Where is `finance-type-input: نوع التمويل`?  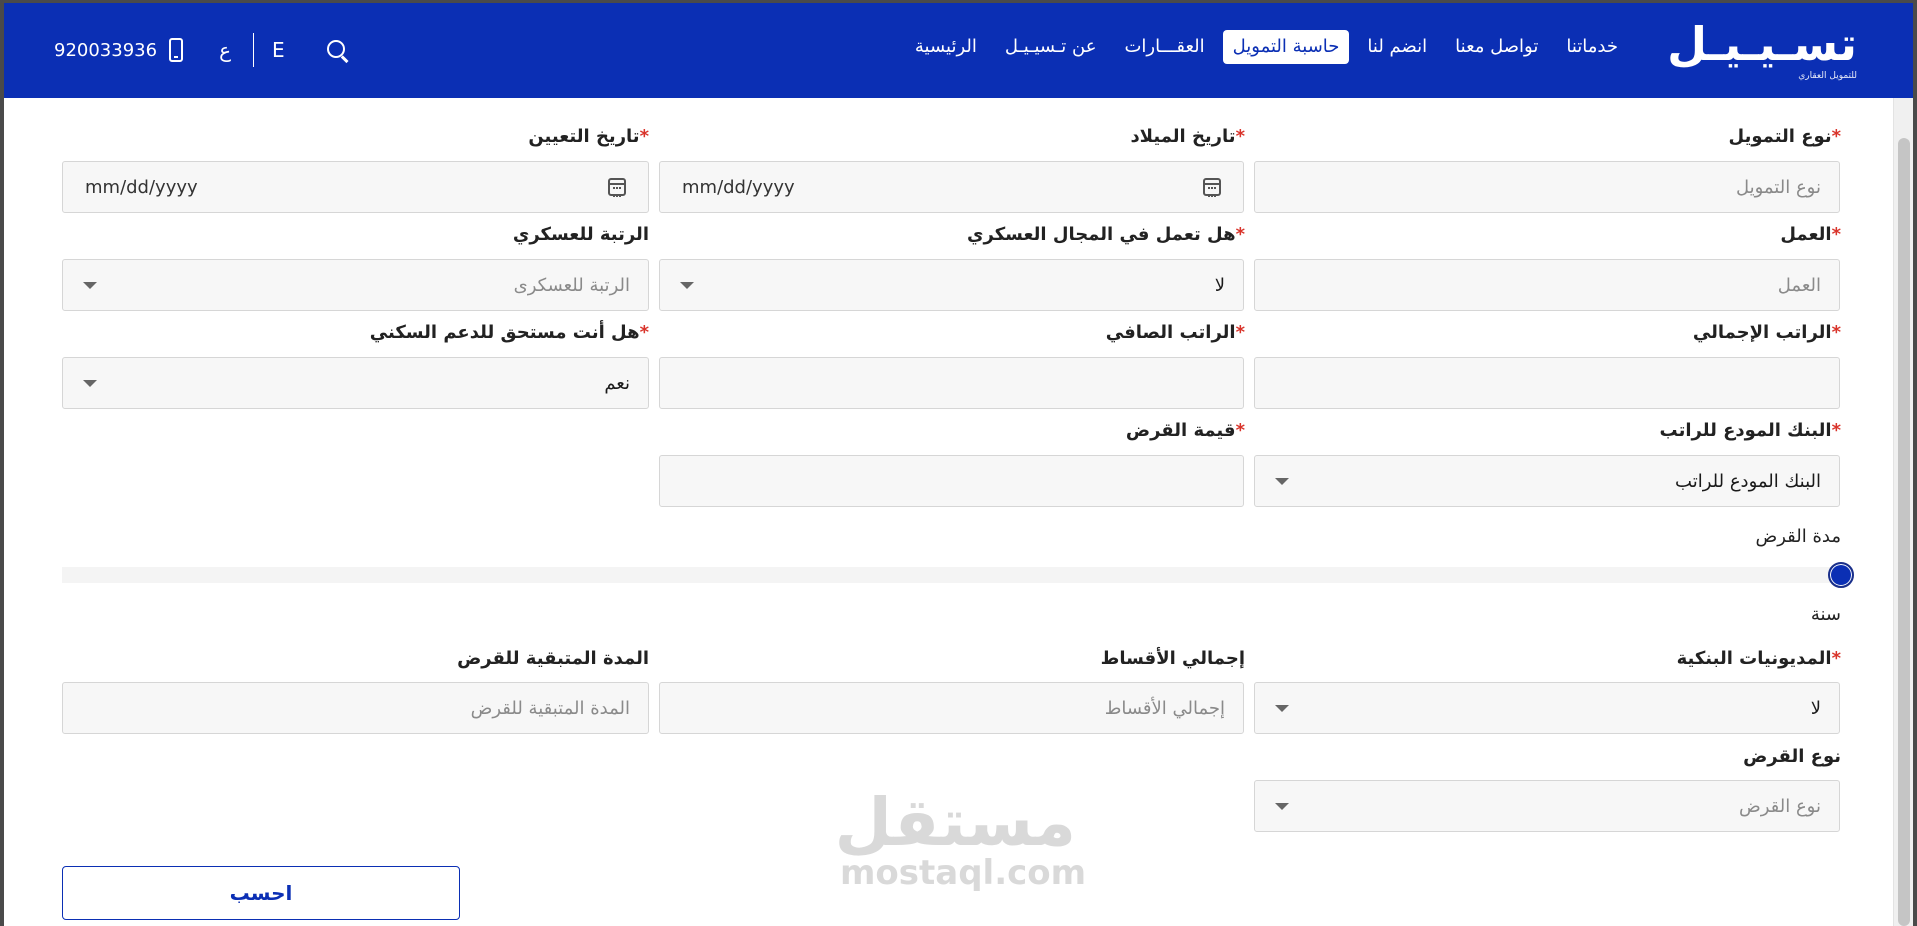
finance-type-input: نوع التمويل is located at coordinates (1547, 187).